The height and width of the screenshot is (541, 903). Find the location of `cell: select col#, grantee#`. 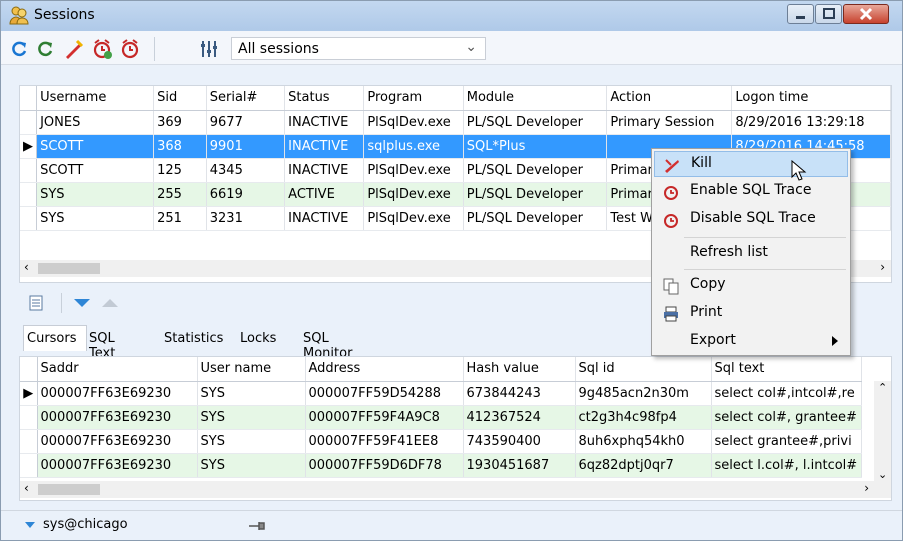

cell: select col#, grantee# is located at coordinates (786, 417).